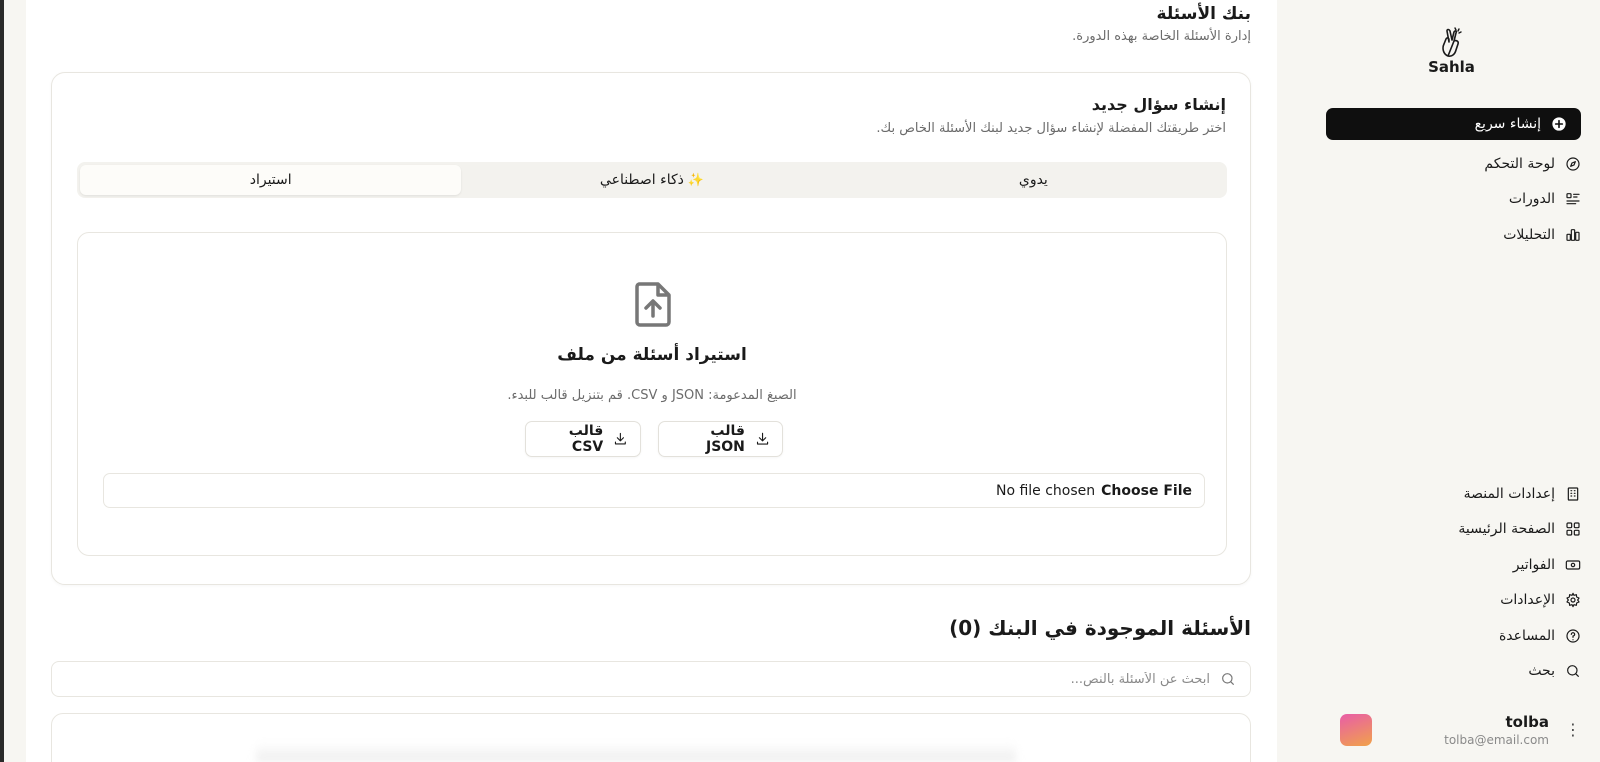 Image resolution: width=1600 pixels, height=762 pixels. I want to click on search-input, so click(660, 679).